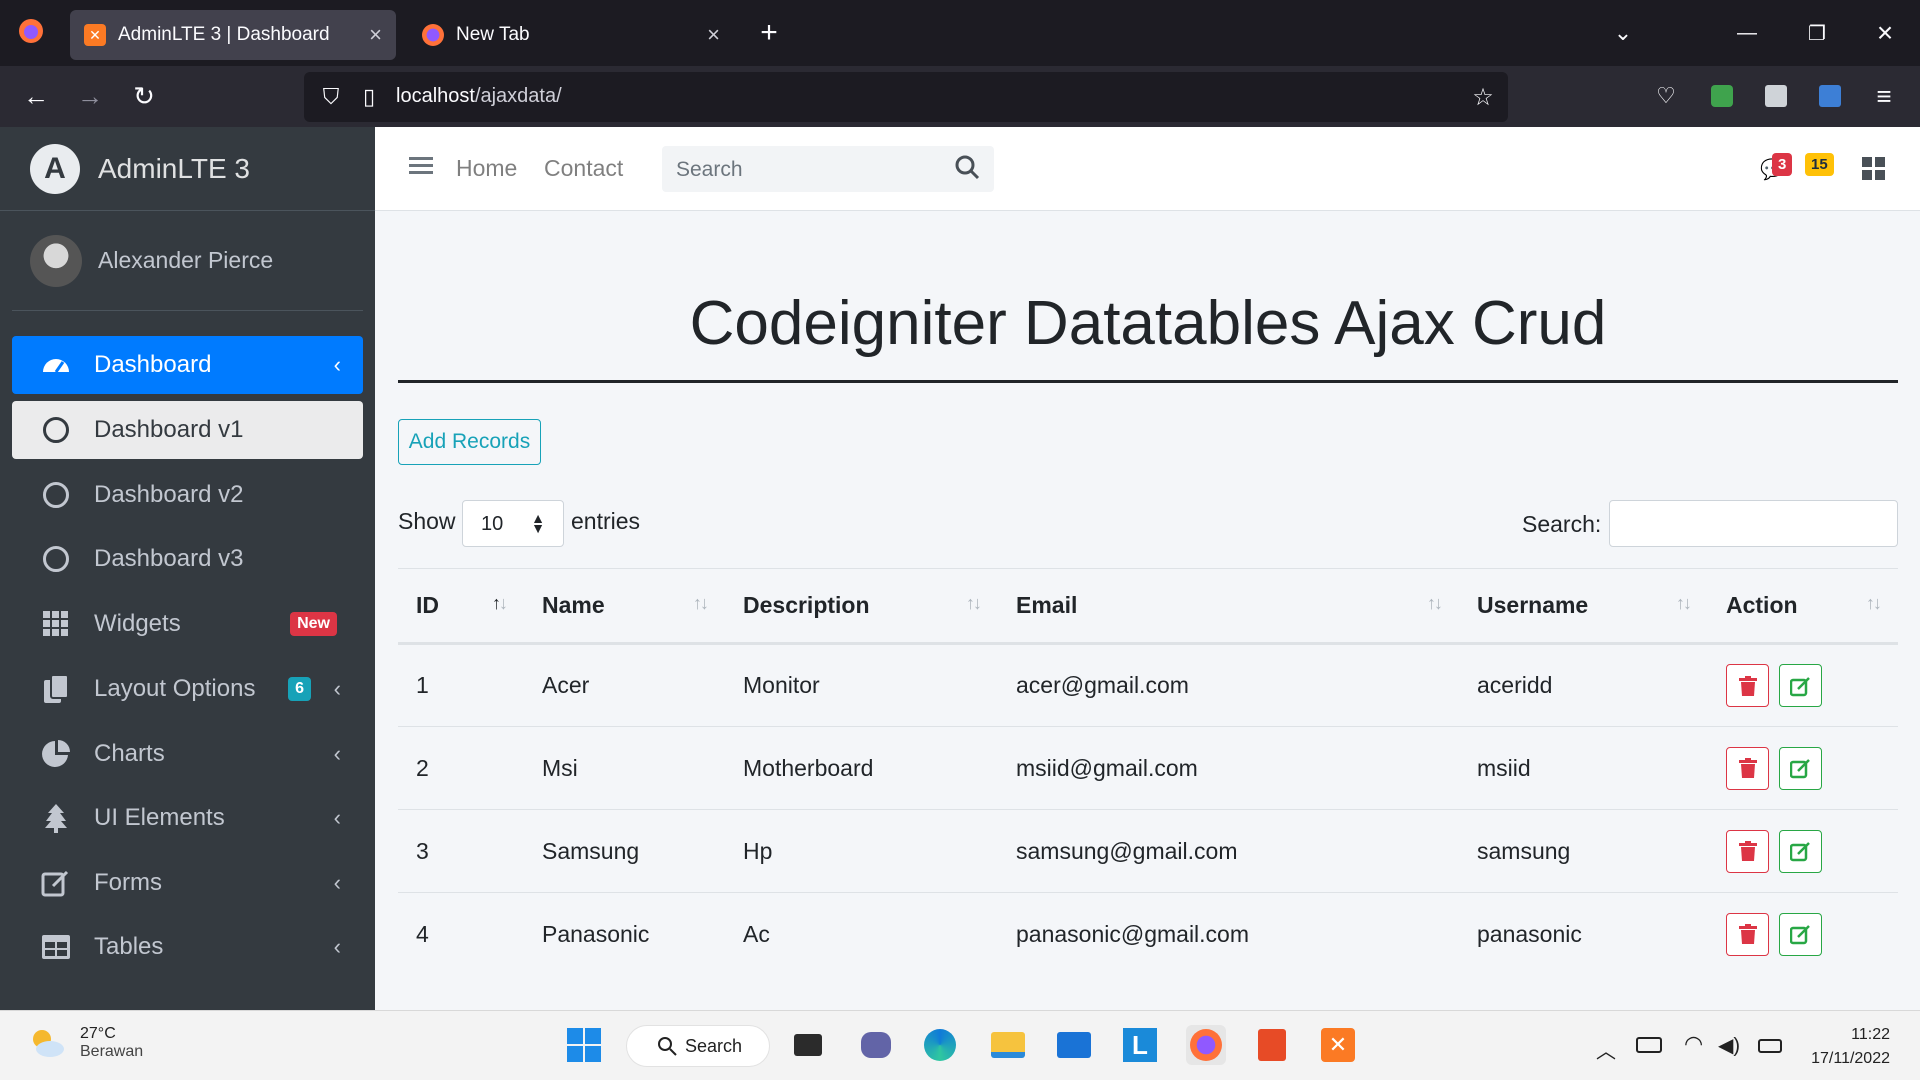 The width and height of the screenshot is (1920, 1080). What do you see at coordinates (624, 606) in the screenshot?
I see `column-header-name: Name ↑↓` at bounding box center [624, 606].